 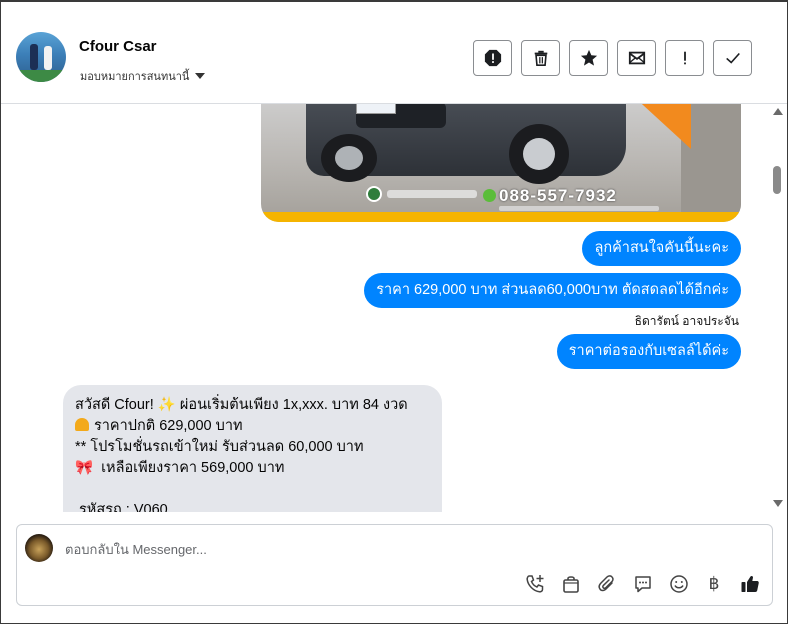 I want to click on follow-up-button, so click(x=684, y=58).